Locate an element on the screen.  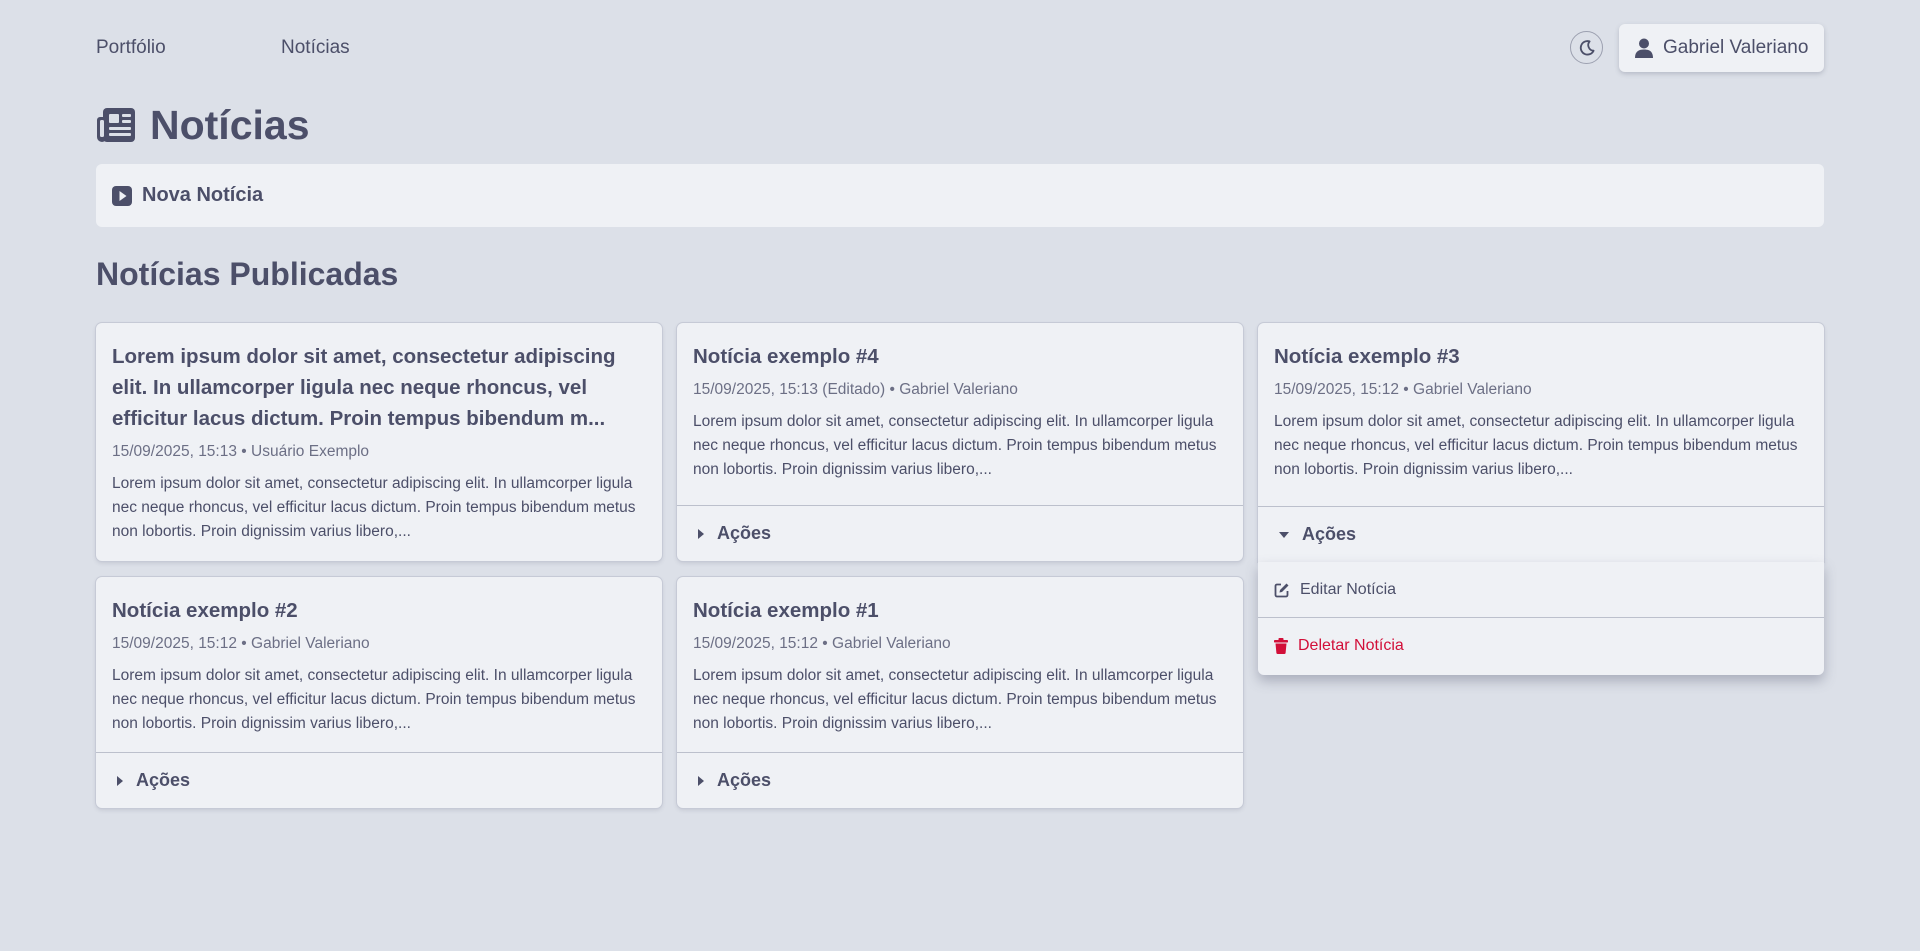
edit-news-label: Editar Notícia is located at coordinates (1348, 589).